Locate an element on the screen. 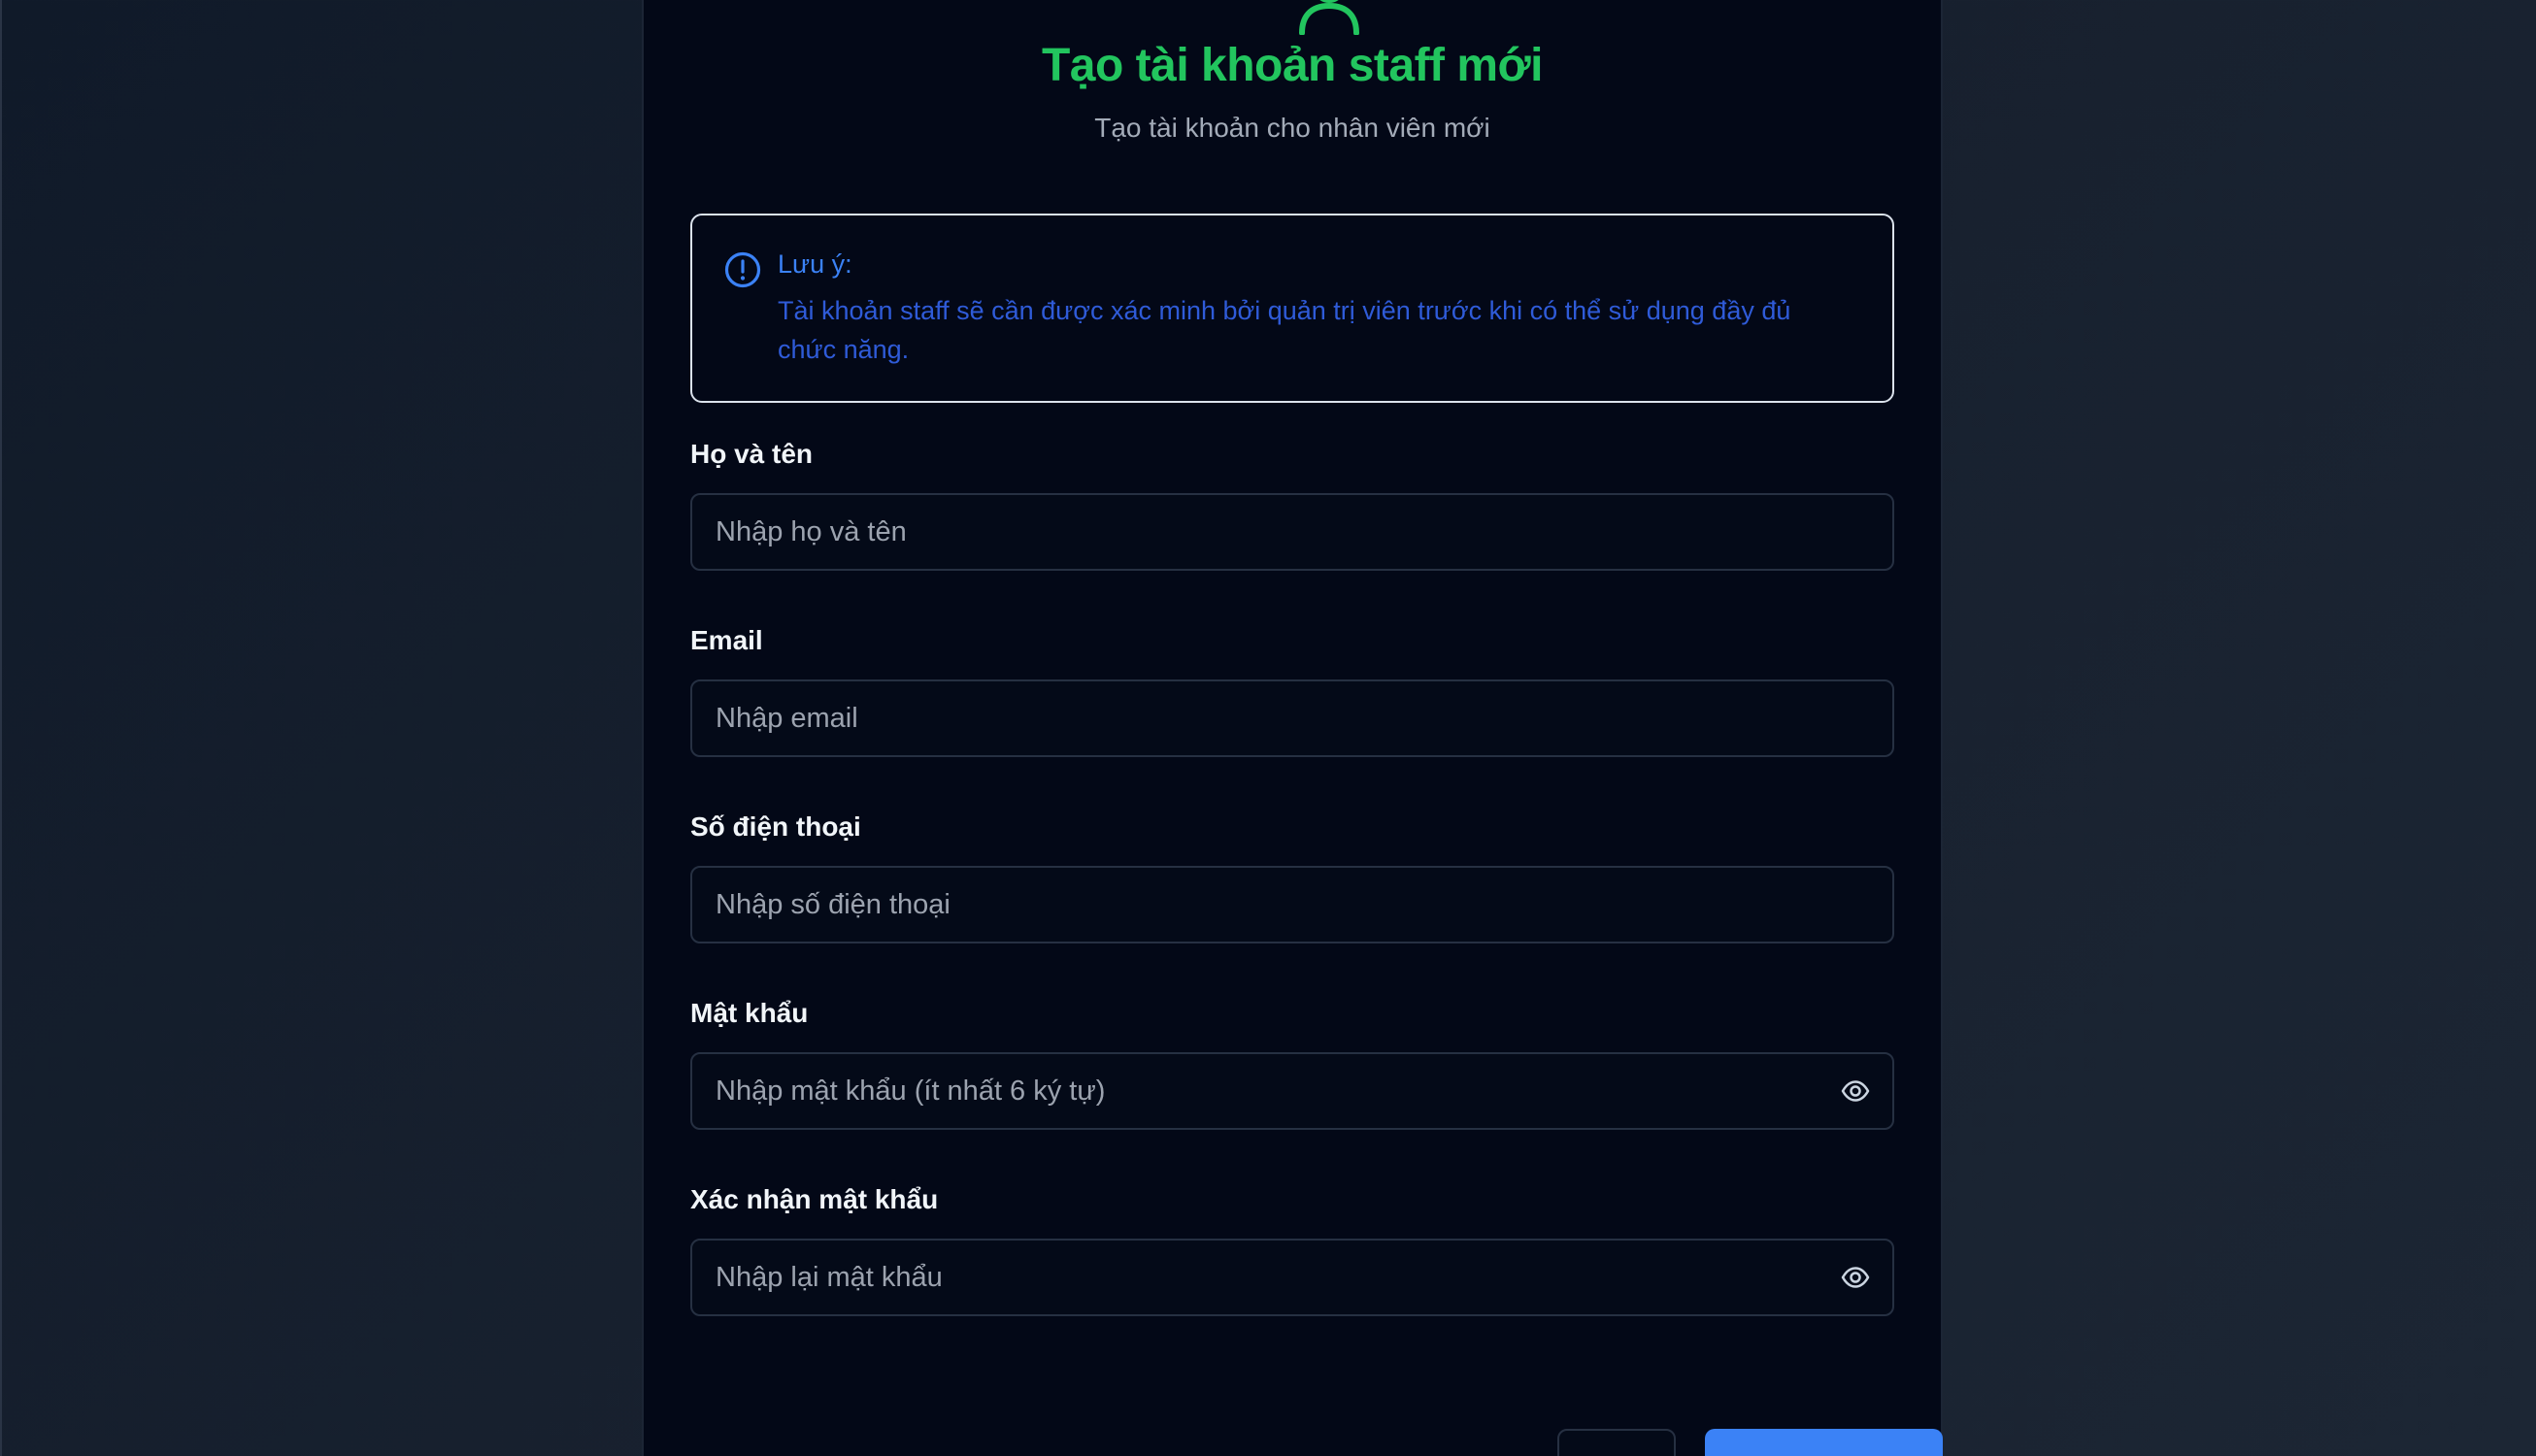 The height and width of the screenshot is (1456, 2536). phone-input is located at coordinates (1292, 904).